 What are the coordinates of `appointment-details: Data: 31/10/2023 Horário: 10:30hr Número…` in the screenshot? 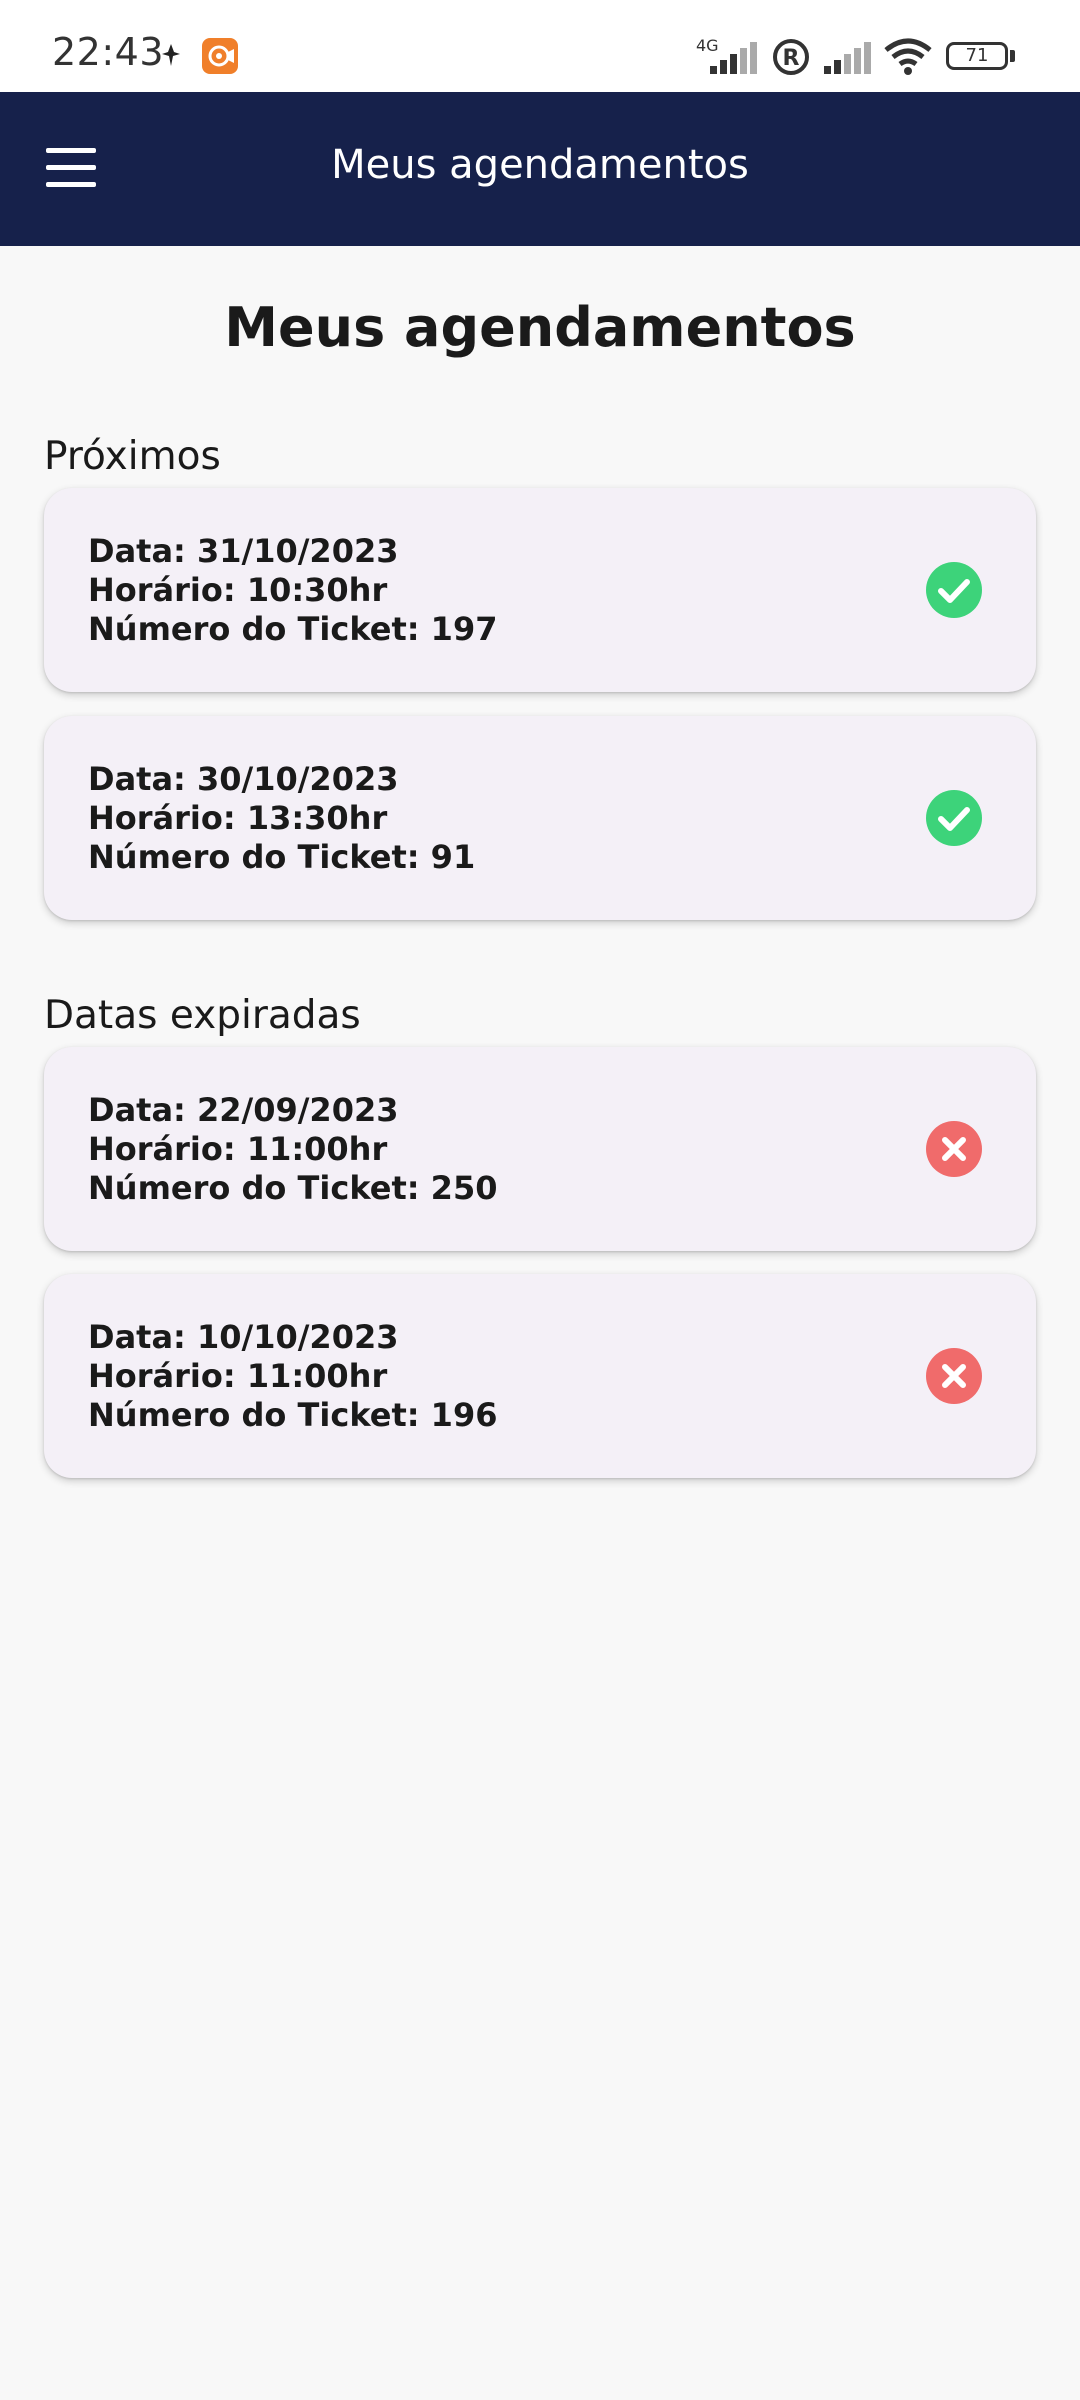 It's located at (292, 590).